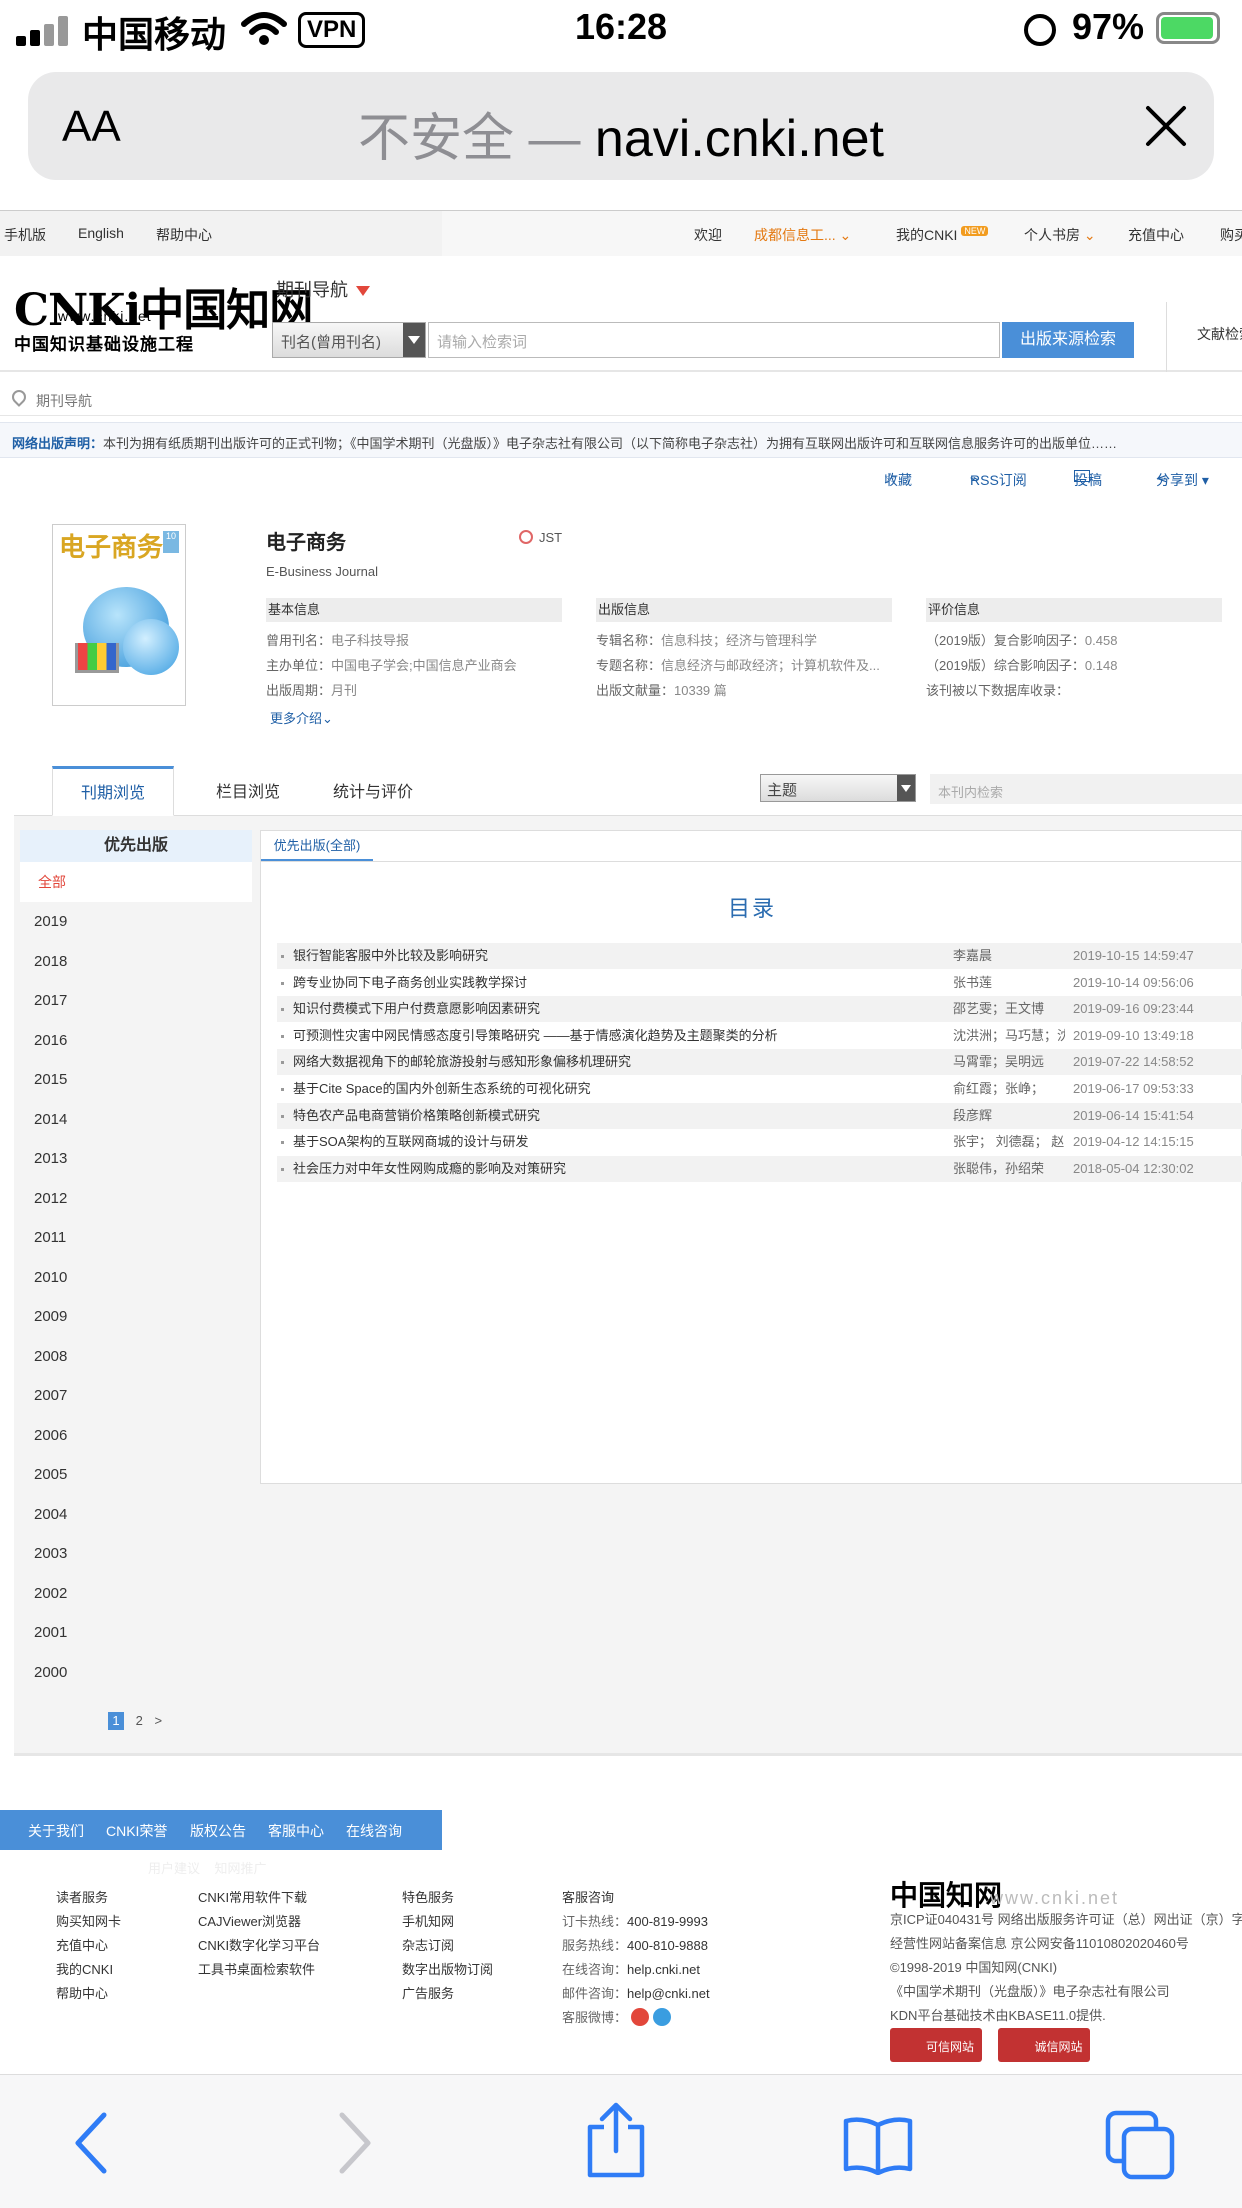 This screenshot has width=1242, height=2208. What do you see at coordinates (64, 401) in the screenshot?
I see `breadcrumb-item: 期刊导航` at bounding box center [64, 401].